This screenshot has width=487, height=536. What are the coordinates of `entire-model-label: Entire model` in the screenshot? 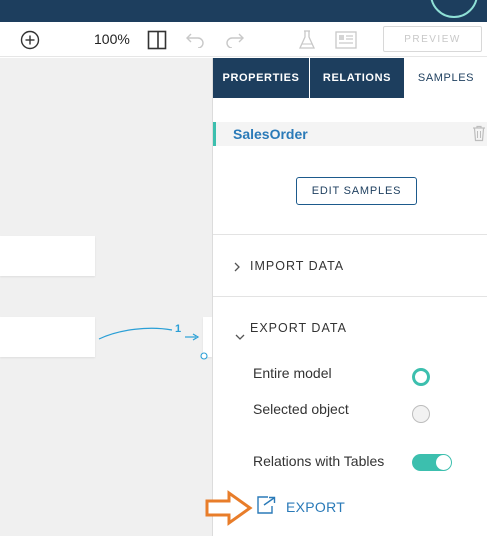 It's located at (292, 373).